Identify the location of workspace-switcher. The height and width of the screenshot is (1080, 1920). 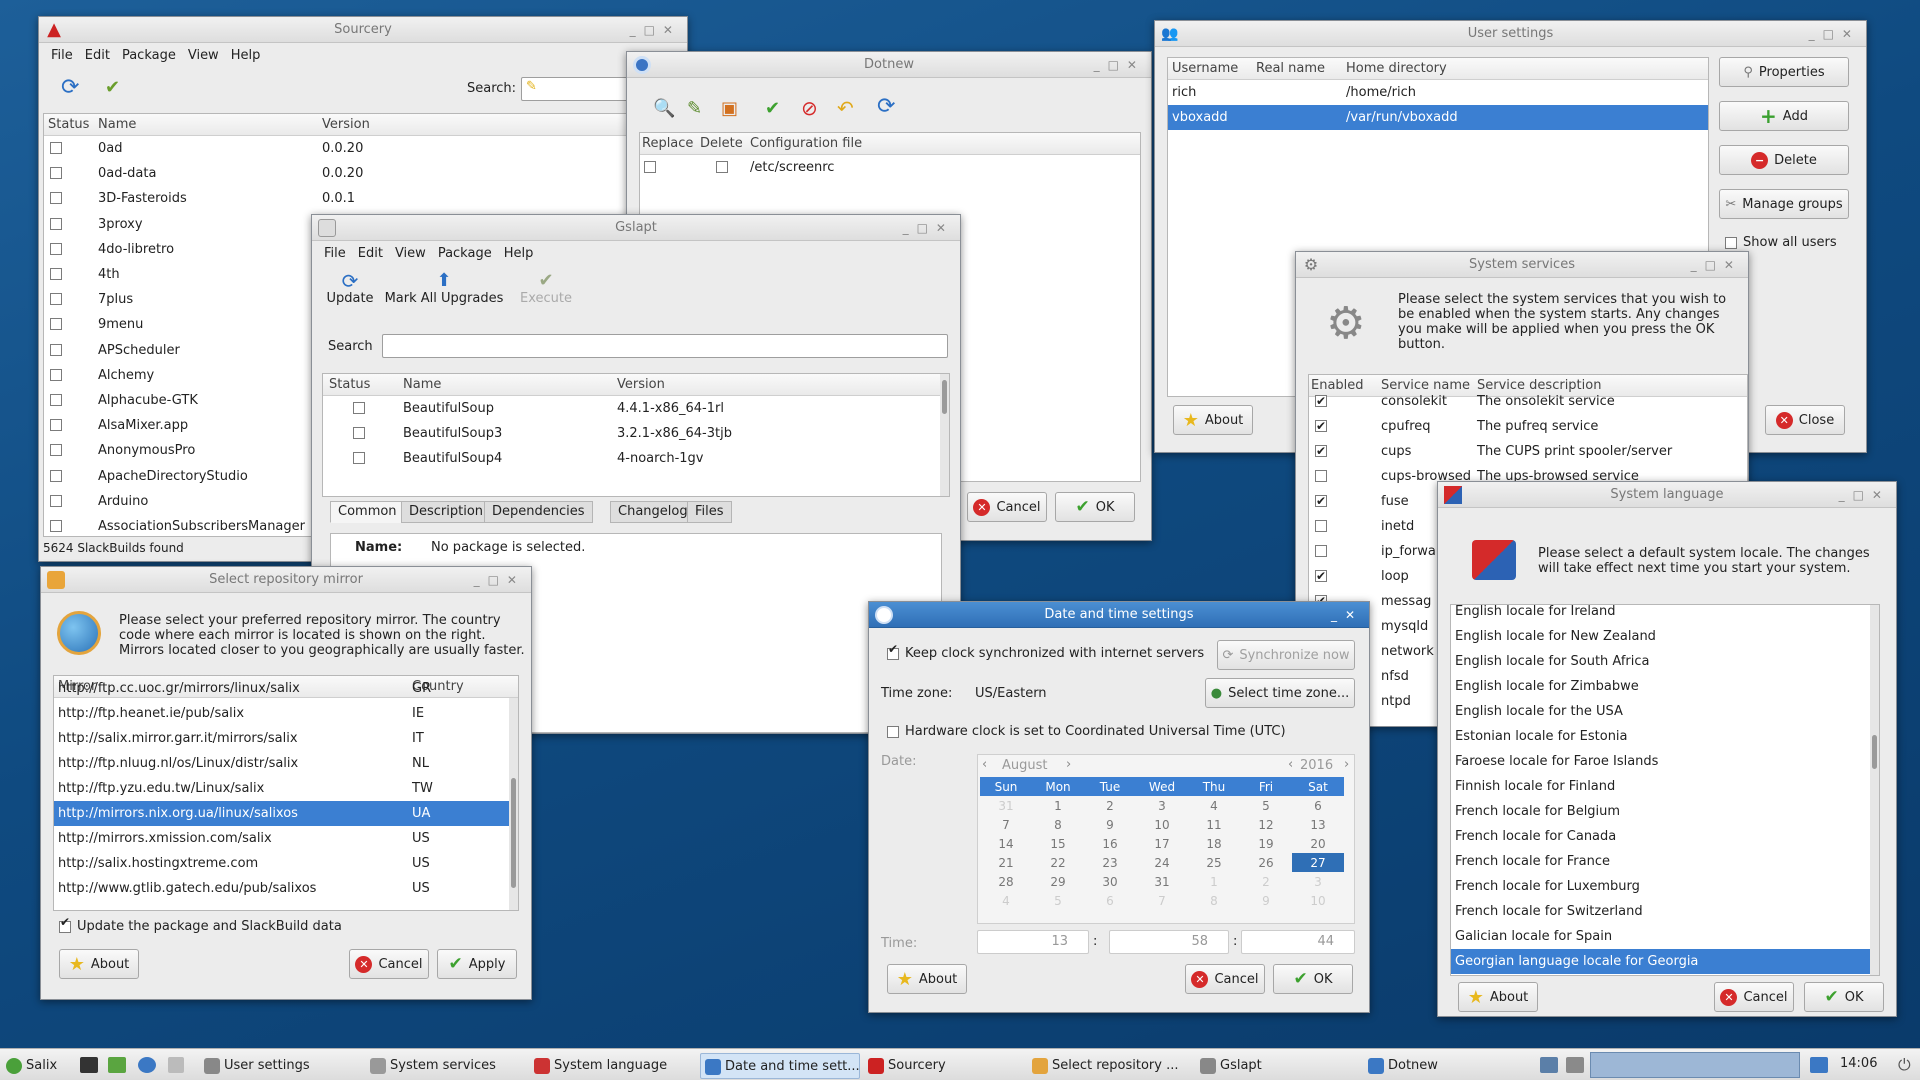
(1695, 1065).